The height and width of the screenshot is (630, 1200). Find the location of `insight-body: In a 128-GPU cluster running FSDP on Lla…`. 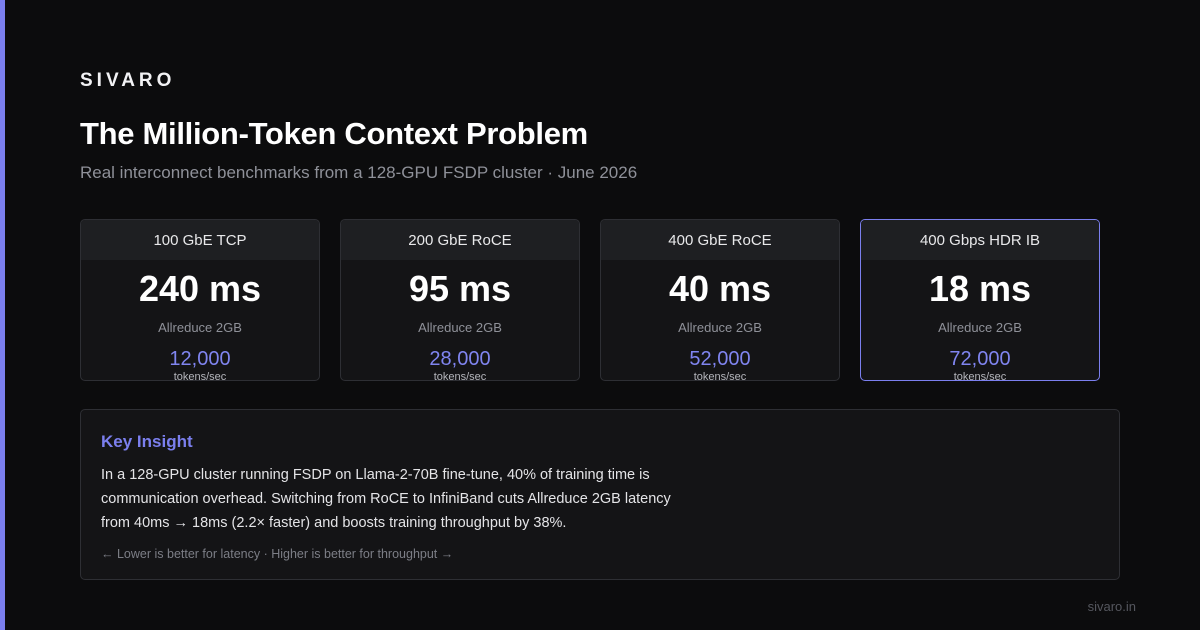

insight-body: In a 128-GPU cluster running FSDP on Lla… is located at coordinates (386, 499).